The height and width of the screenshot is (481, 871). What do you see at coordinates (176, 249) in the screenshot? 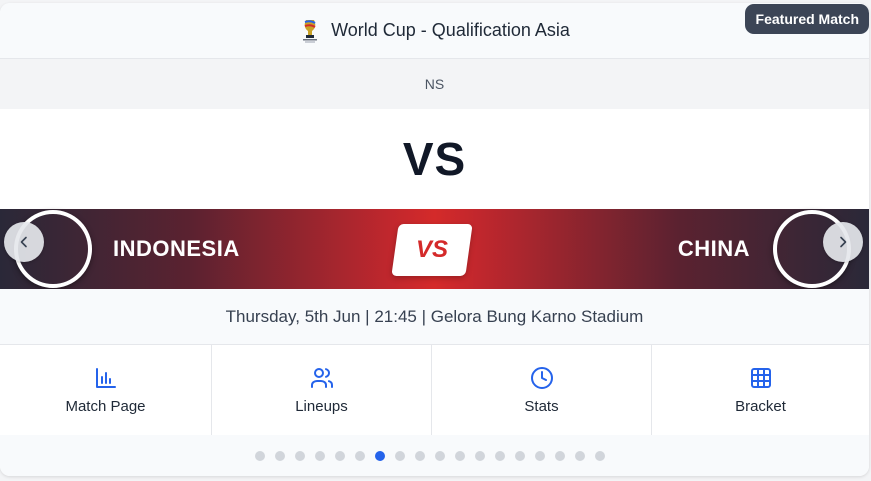
I see `home-team-name: INDONESIA` at bounding box center [176, 249].